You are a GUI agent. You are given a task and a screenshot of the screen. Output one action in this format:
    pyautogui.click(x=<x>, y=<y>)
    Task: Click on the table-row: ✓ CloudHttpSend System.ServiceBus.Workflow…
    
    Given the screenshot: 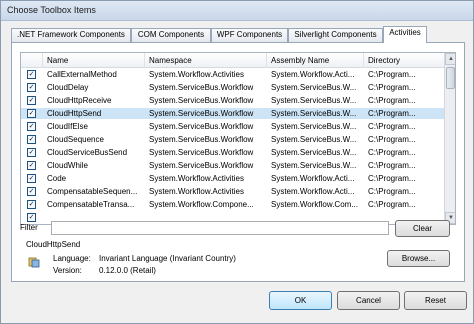 What is the action you would take?
    pyautogui.click(x=233, y=113)
    